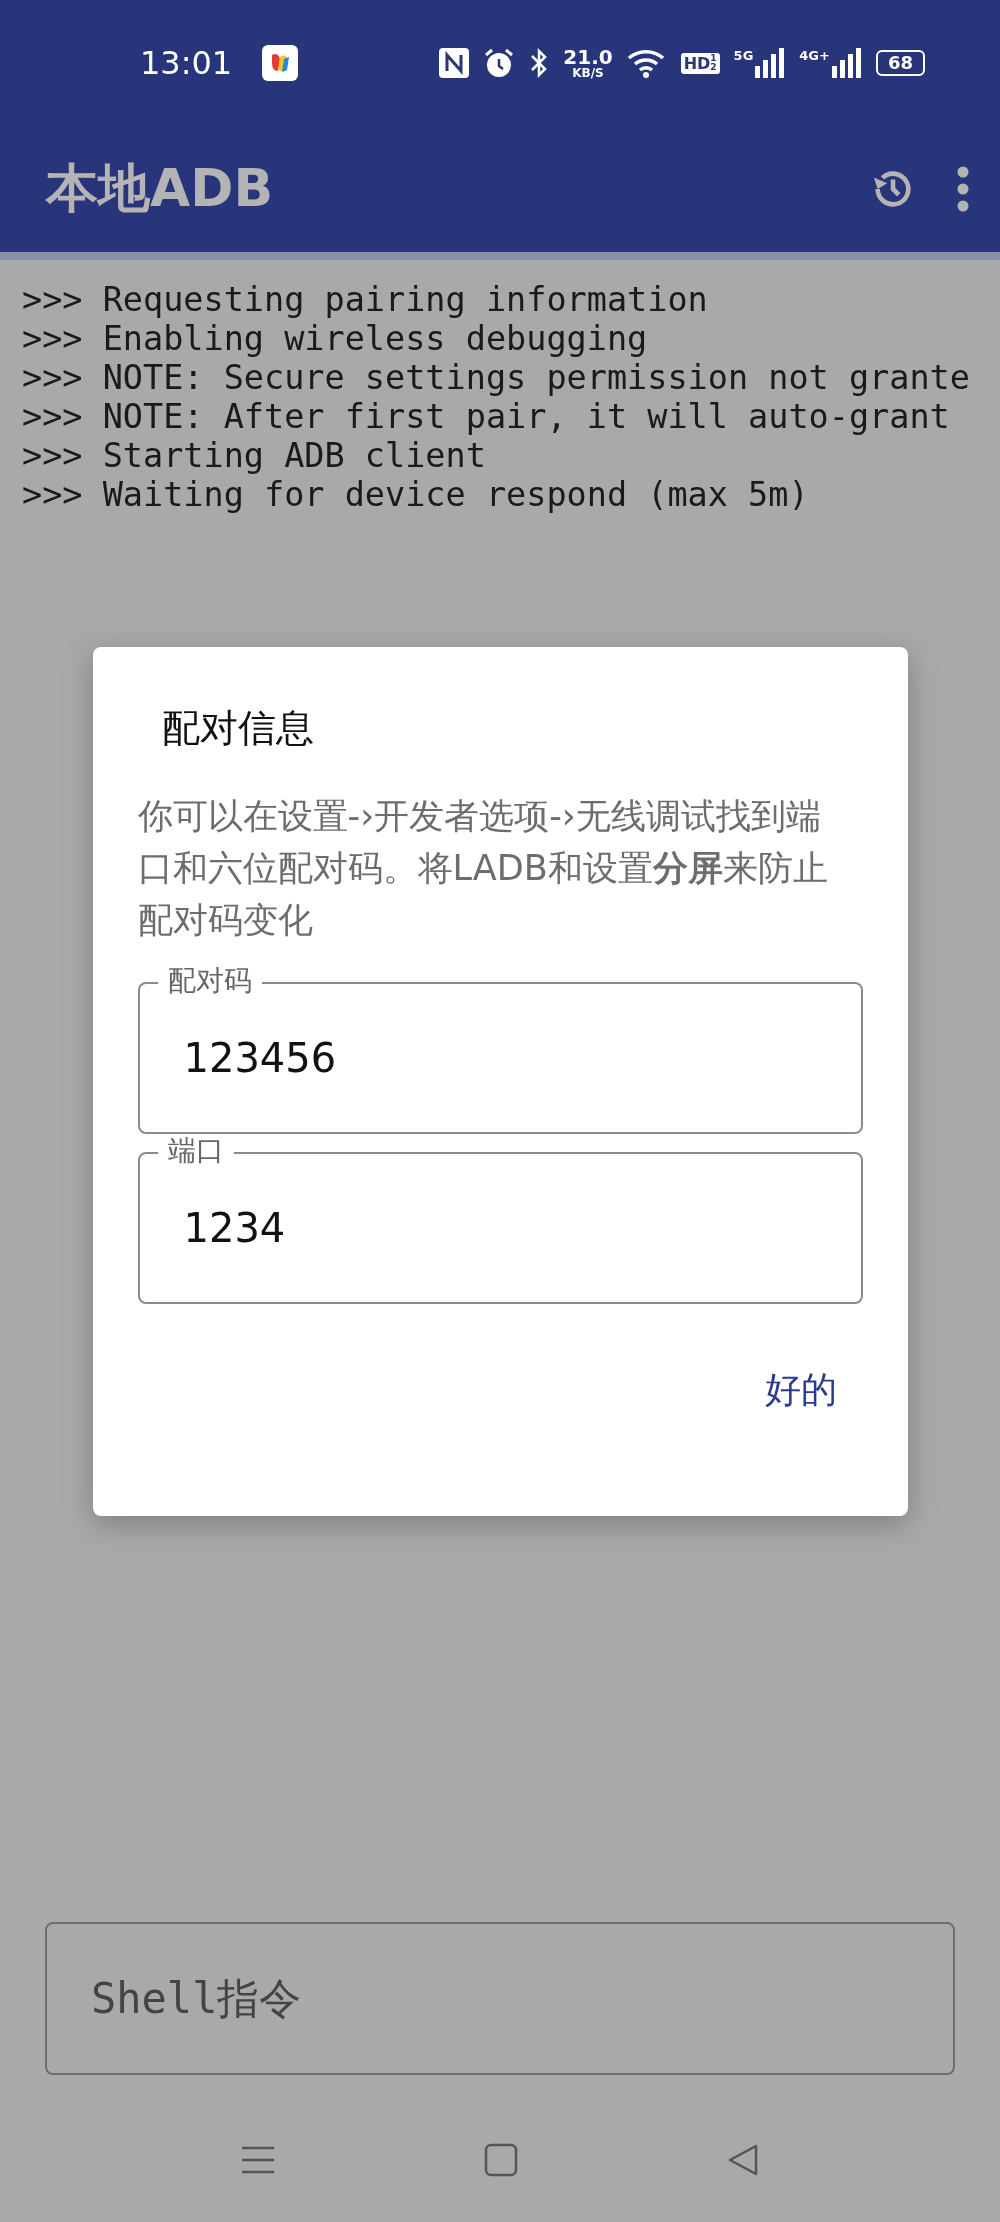 The height and width of the screenshot is (2222, 1000). What do you see at coordinates (743, 55) in the screenshot?
I see `network-type-label: 5G` at bounding box center [743, 55].